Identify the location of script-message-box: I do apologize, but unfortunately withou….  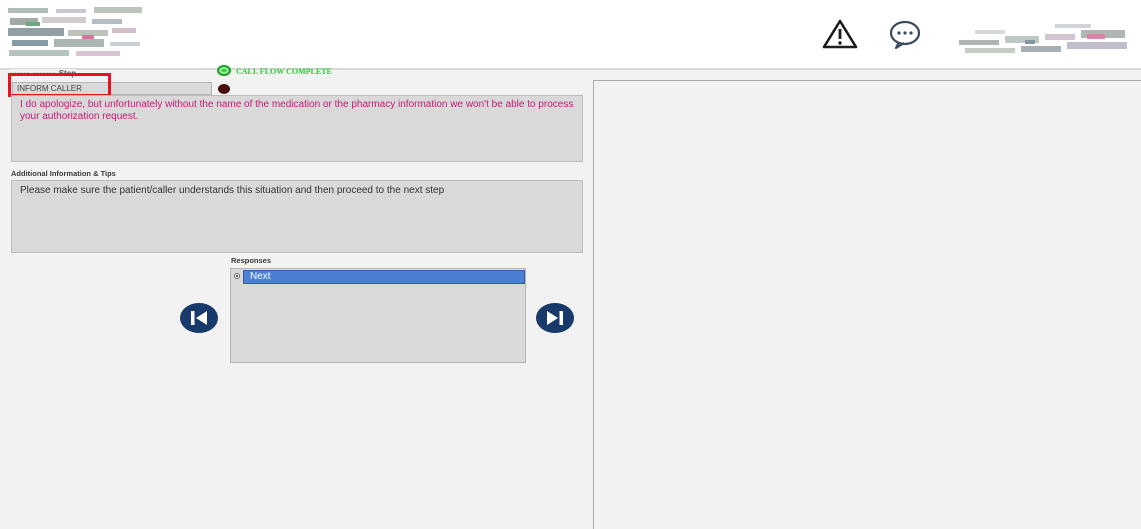
(297, 128).